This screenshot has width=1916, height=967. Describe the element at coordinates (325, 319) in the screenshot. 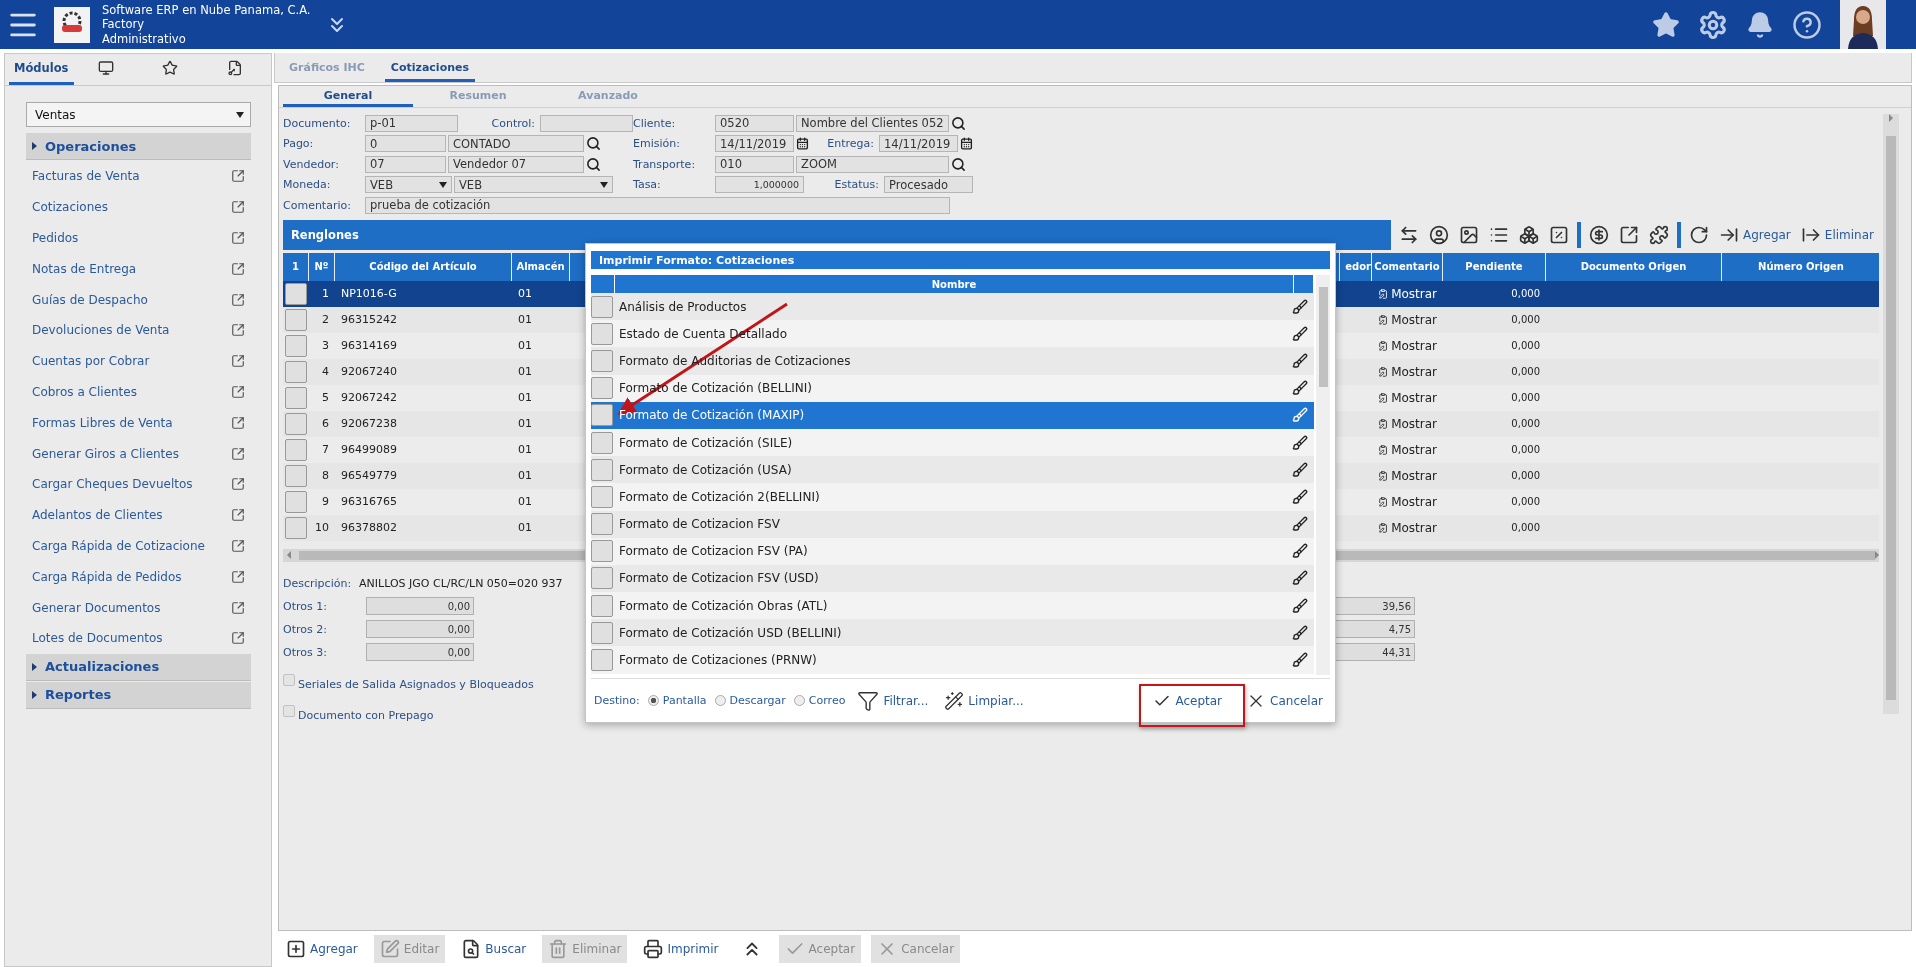

I see `table-cell: 2` at that location.